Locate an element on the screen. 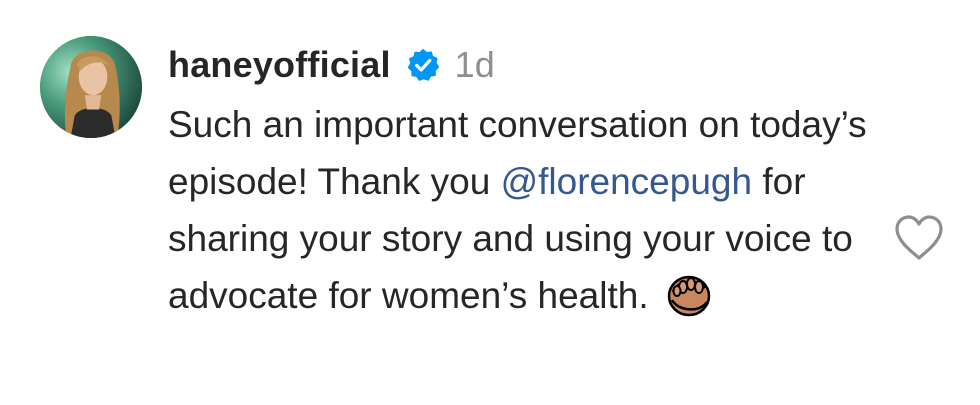 This screenshot has height=405, width=980. clapping-hands-emoji-icon is located at coordinates (689, 294).